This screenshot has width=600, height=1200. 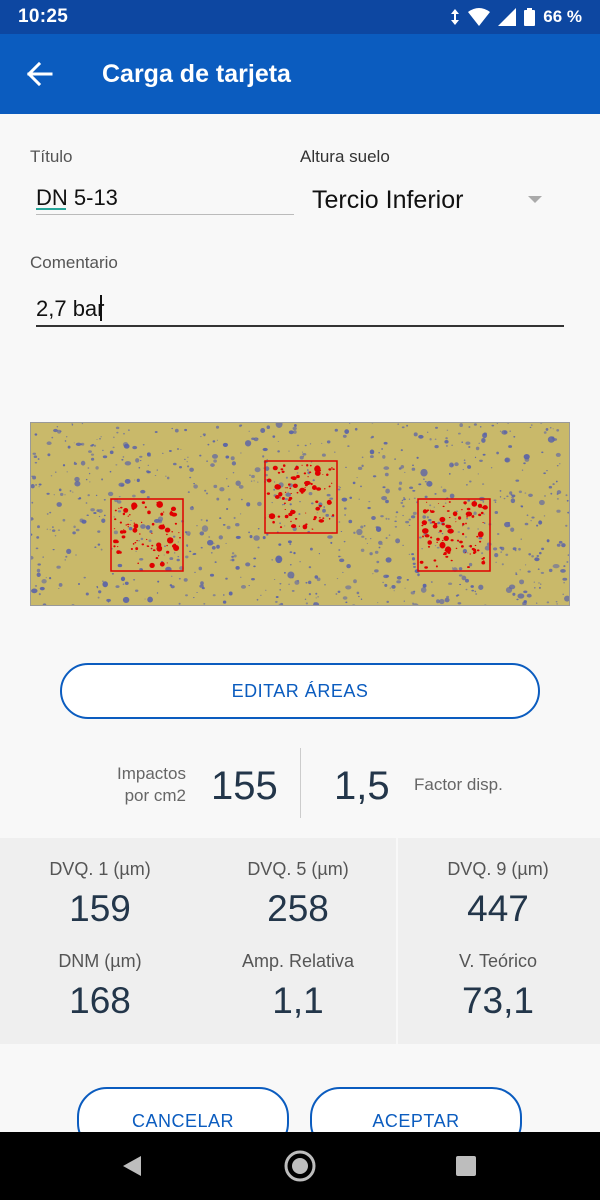 What do you see at coordinates (300, 691) in the screenshot?
I see `edit-areas-button: EDITAR ÁREAS` at bounding box center [300, 691].